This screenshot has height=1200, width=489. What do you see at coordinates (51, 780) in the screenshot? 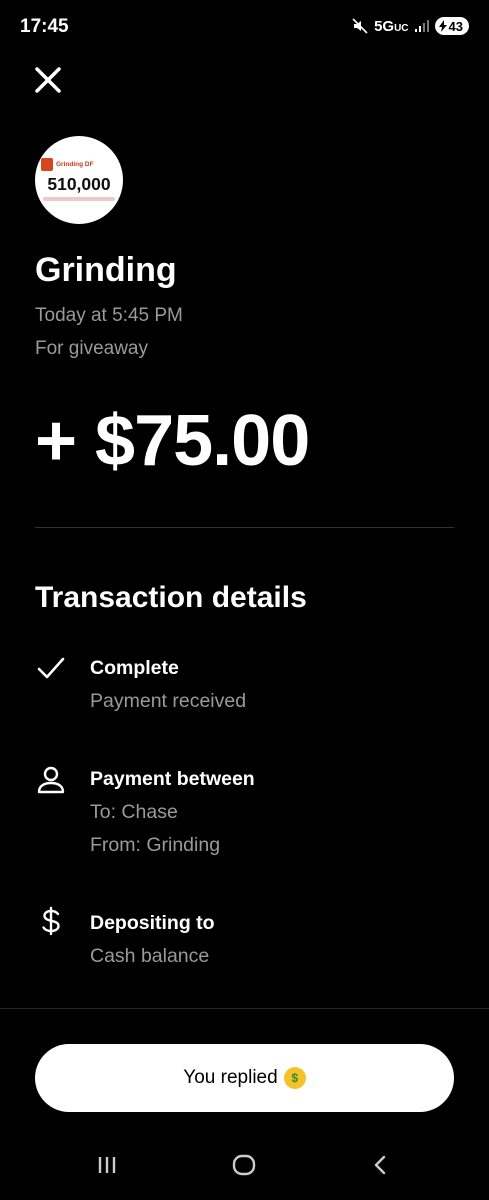
I see `person-icon` at bounding box center [51, 780].